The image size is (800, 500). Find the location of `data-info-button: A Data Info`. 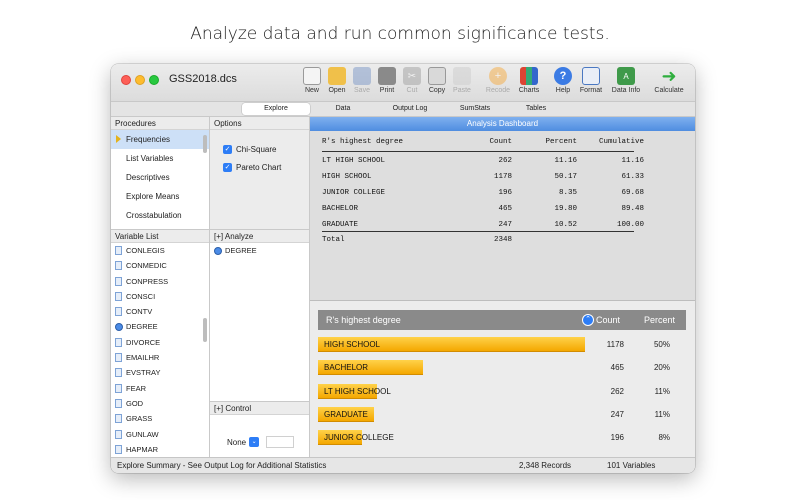

data-info-button: A Data Info is located at coordinates (626, 80).